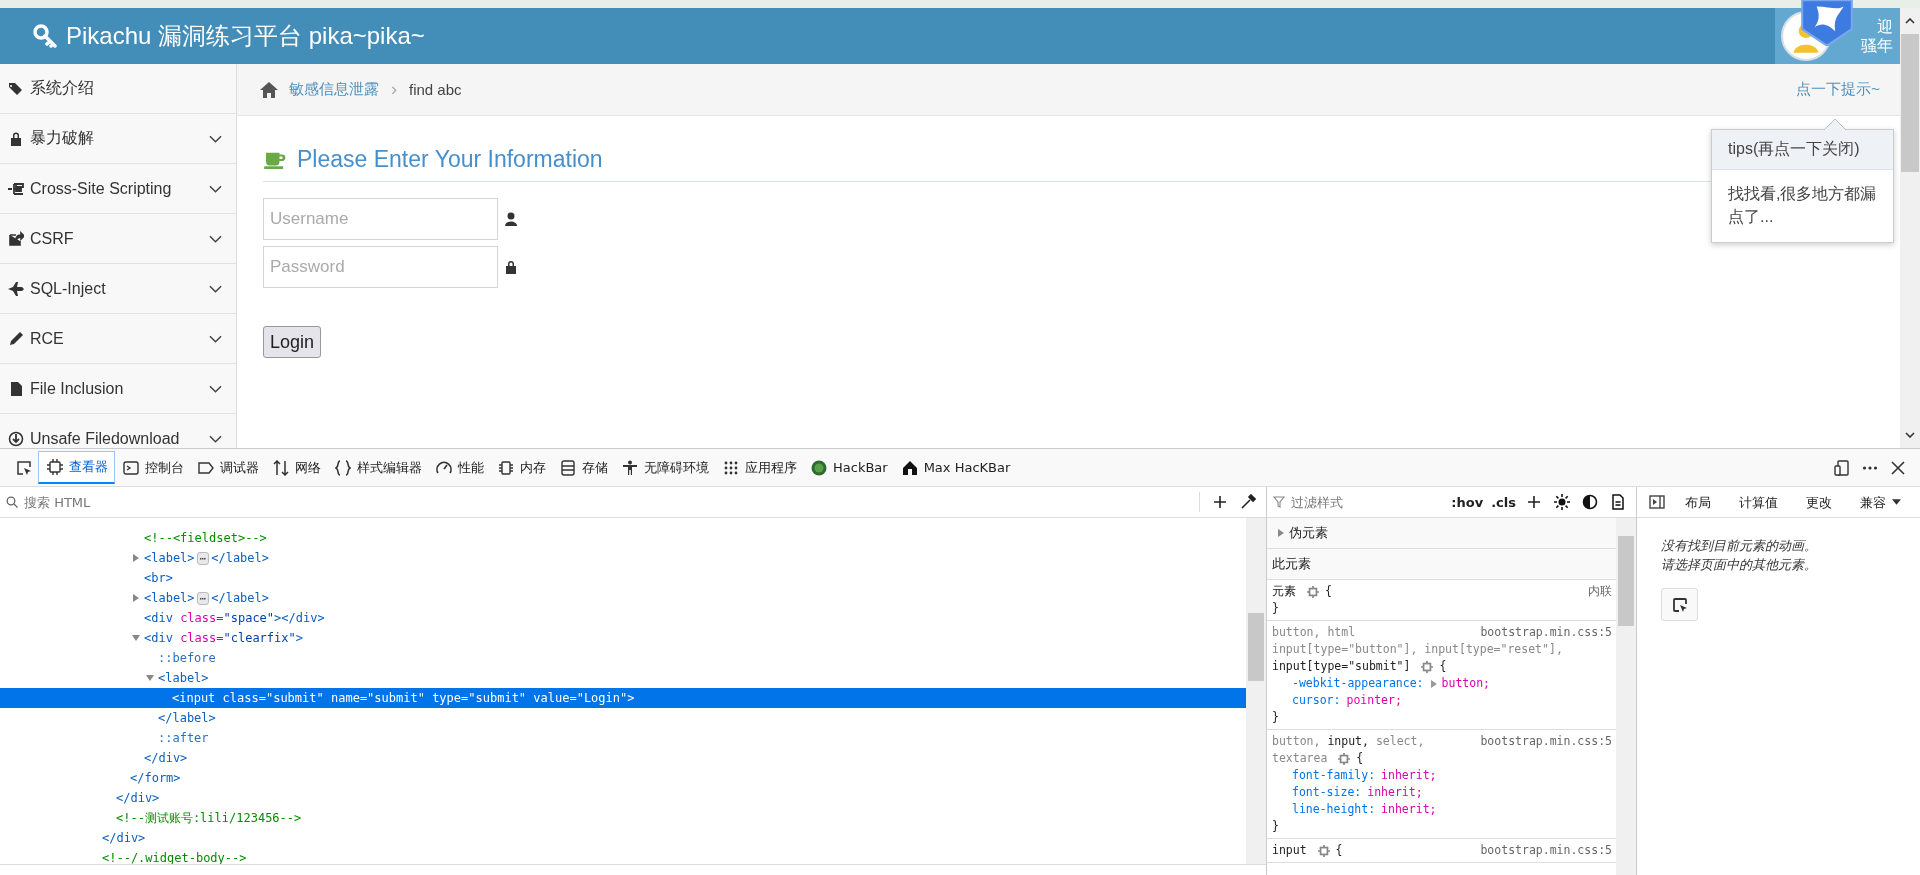 Image resolution: width=1920 pixels, height=875 pixels. Describe the element at coordinates (1562, 502) in the screenshot. I see `sun-icon` at that location.